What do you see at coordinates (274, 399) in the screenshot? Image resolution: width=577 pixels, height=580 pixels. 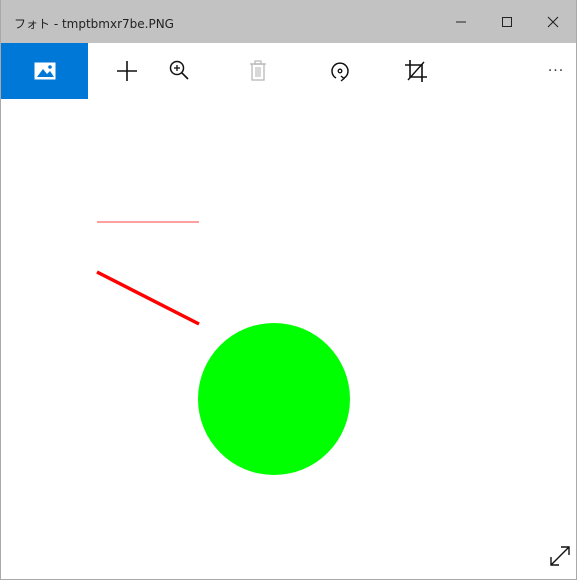 I see `green-circle` at bounding box center [274, 399].